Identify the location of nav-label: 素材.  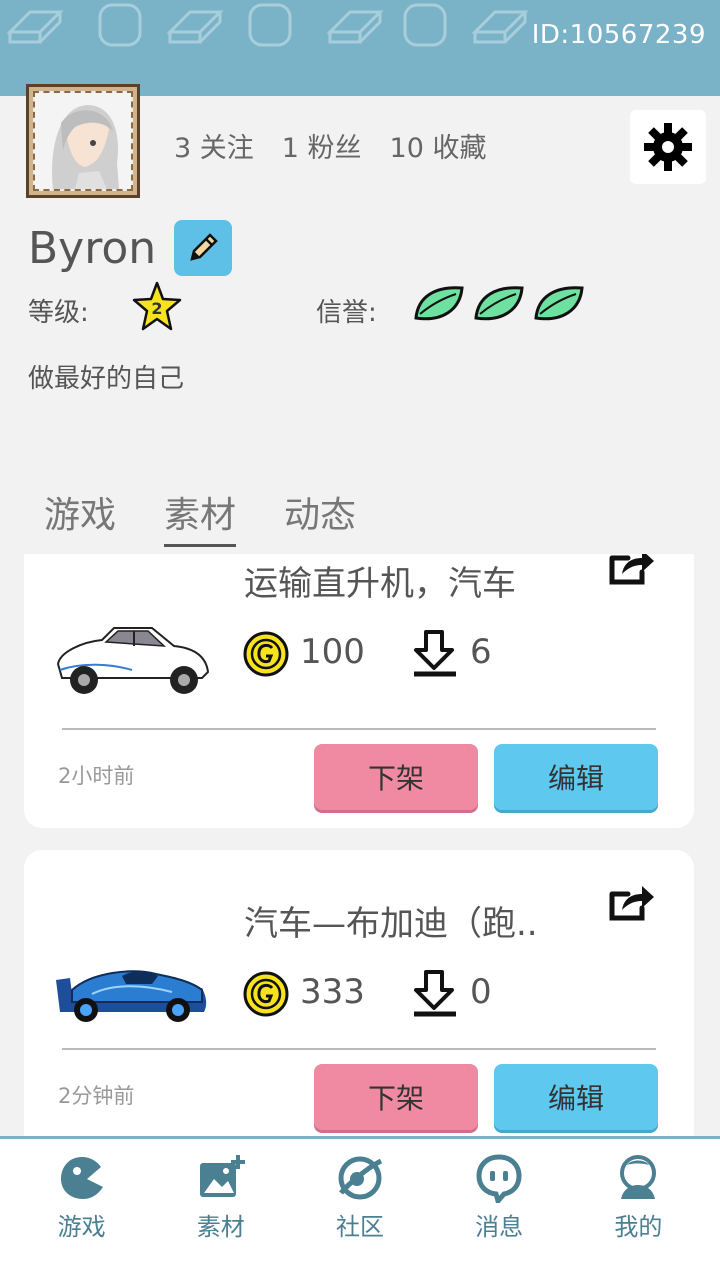
(220, 1227).